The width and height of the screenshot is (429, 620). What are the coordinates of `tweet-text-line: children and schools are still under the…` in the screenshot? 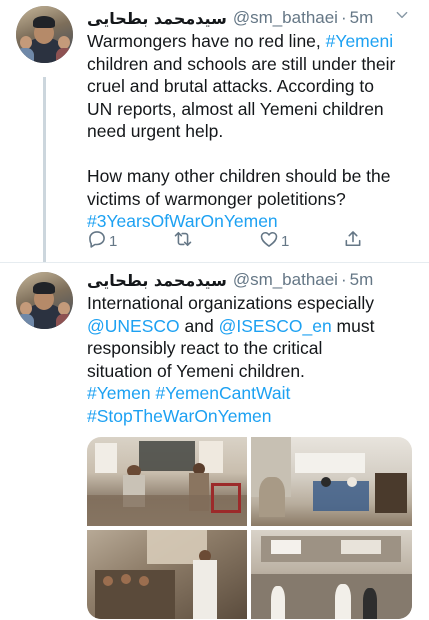 It's located at (251, 64).